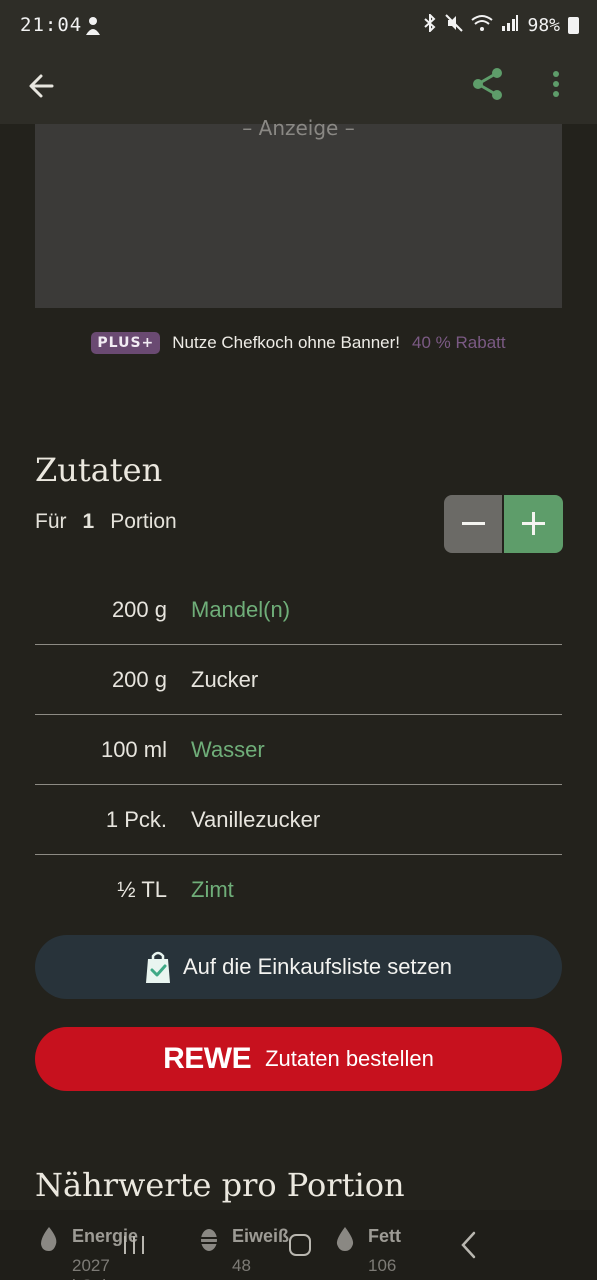 The height and width of the screenshot is (1280, 597). What do you see at coordinates (298, 890) in the screenshot?
I see `ingredient-row: ½ TL Zimt` at bounding box center [298, 890].